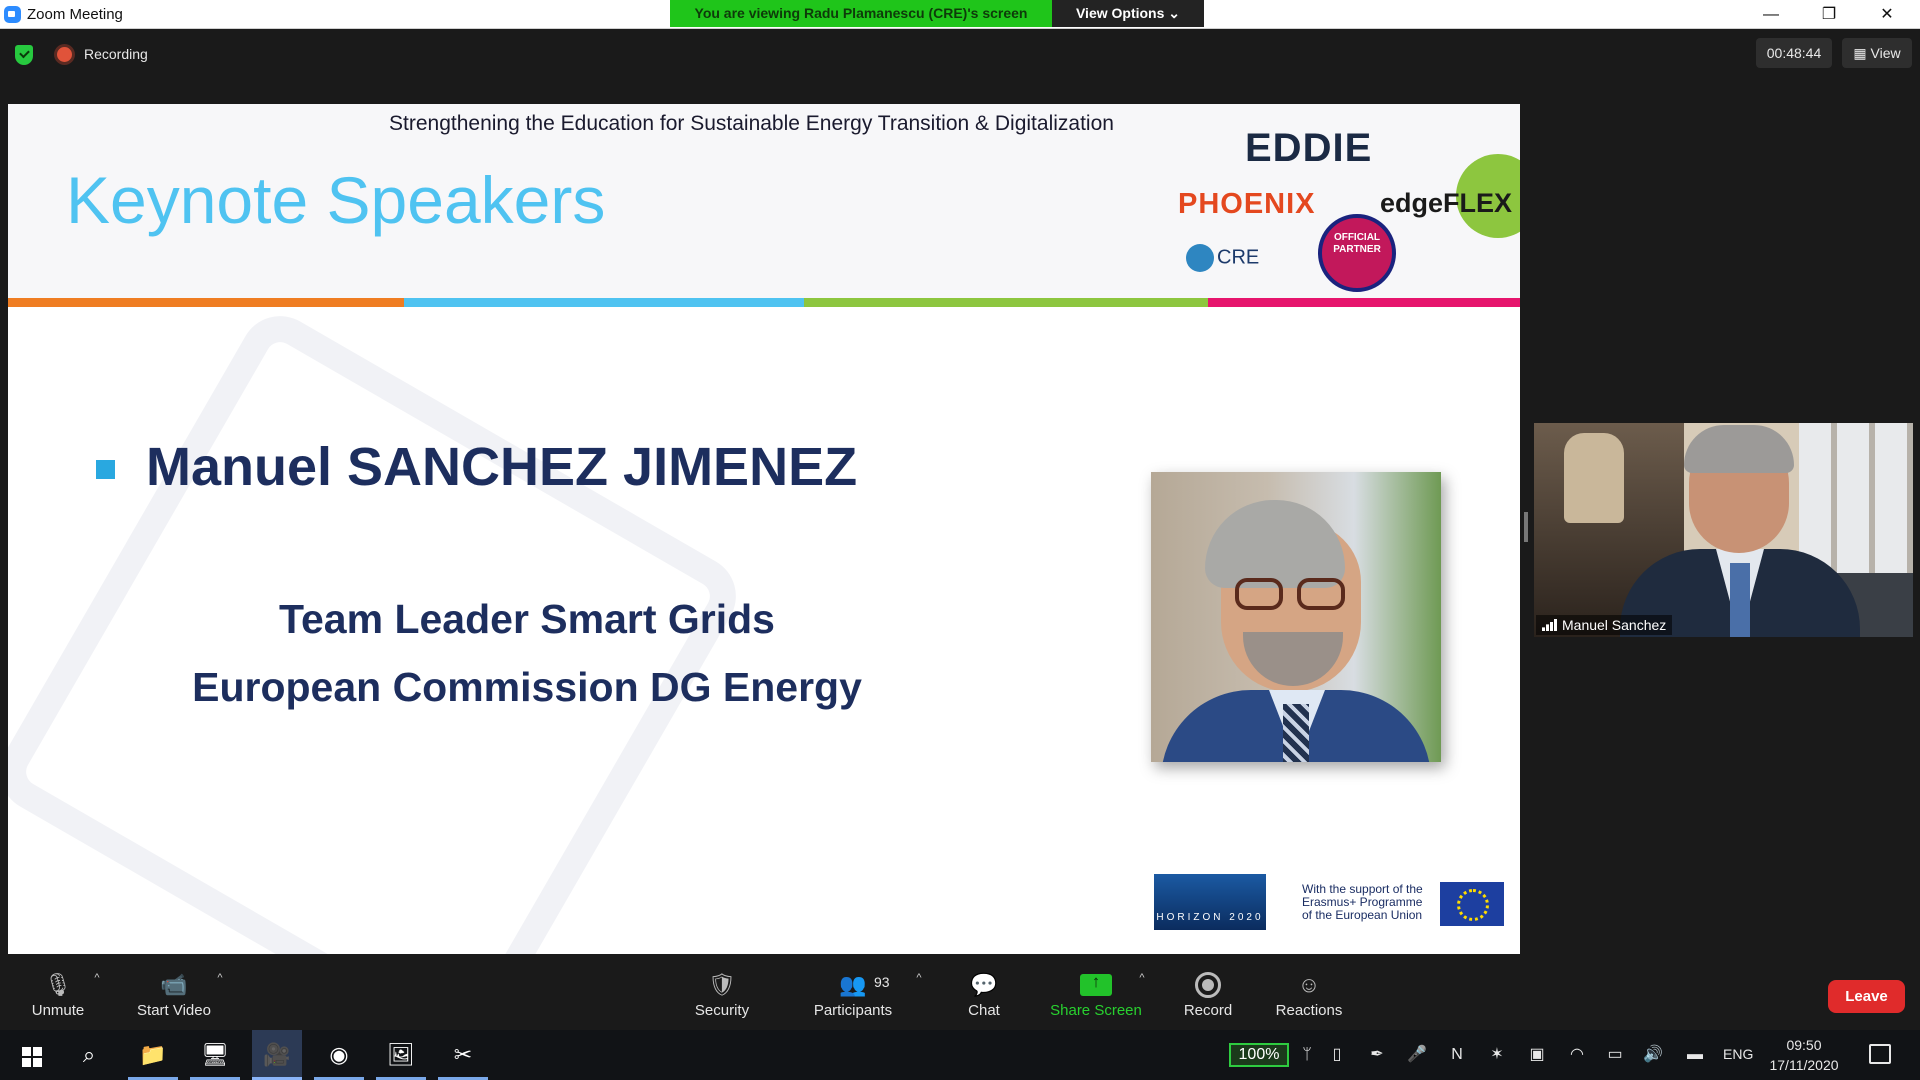 This screenshot has width=1920, height=1080. I want to click on app-tray-icon: ✶, so click(1497, 1055).